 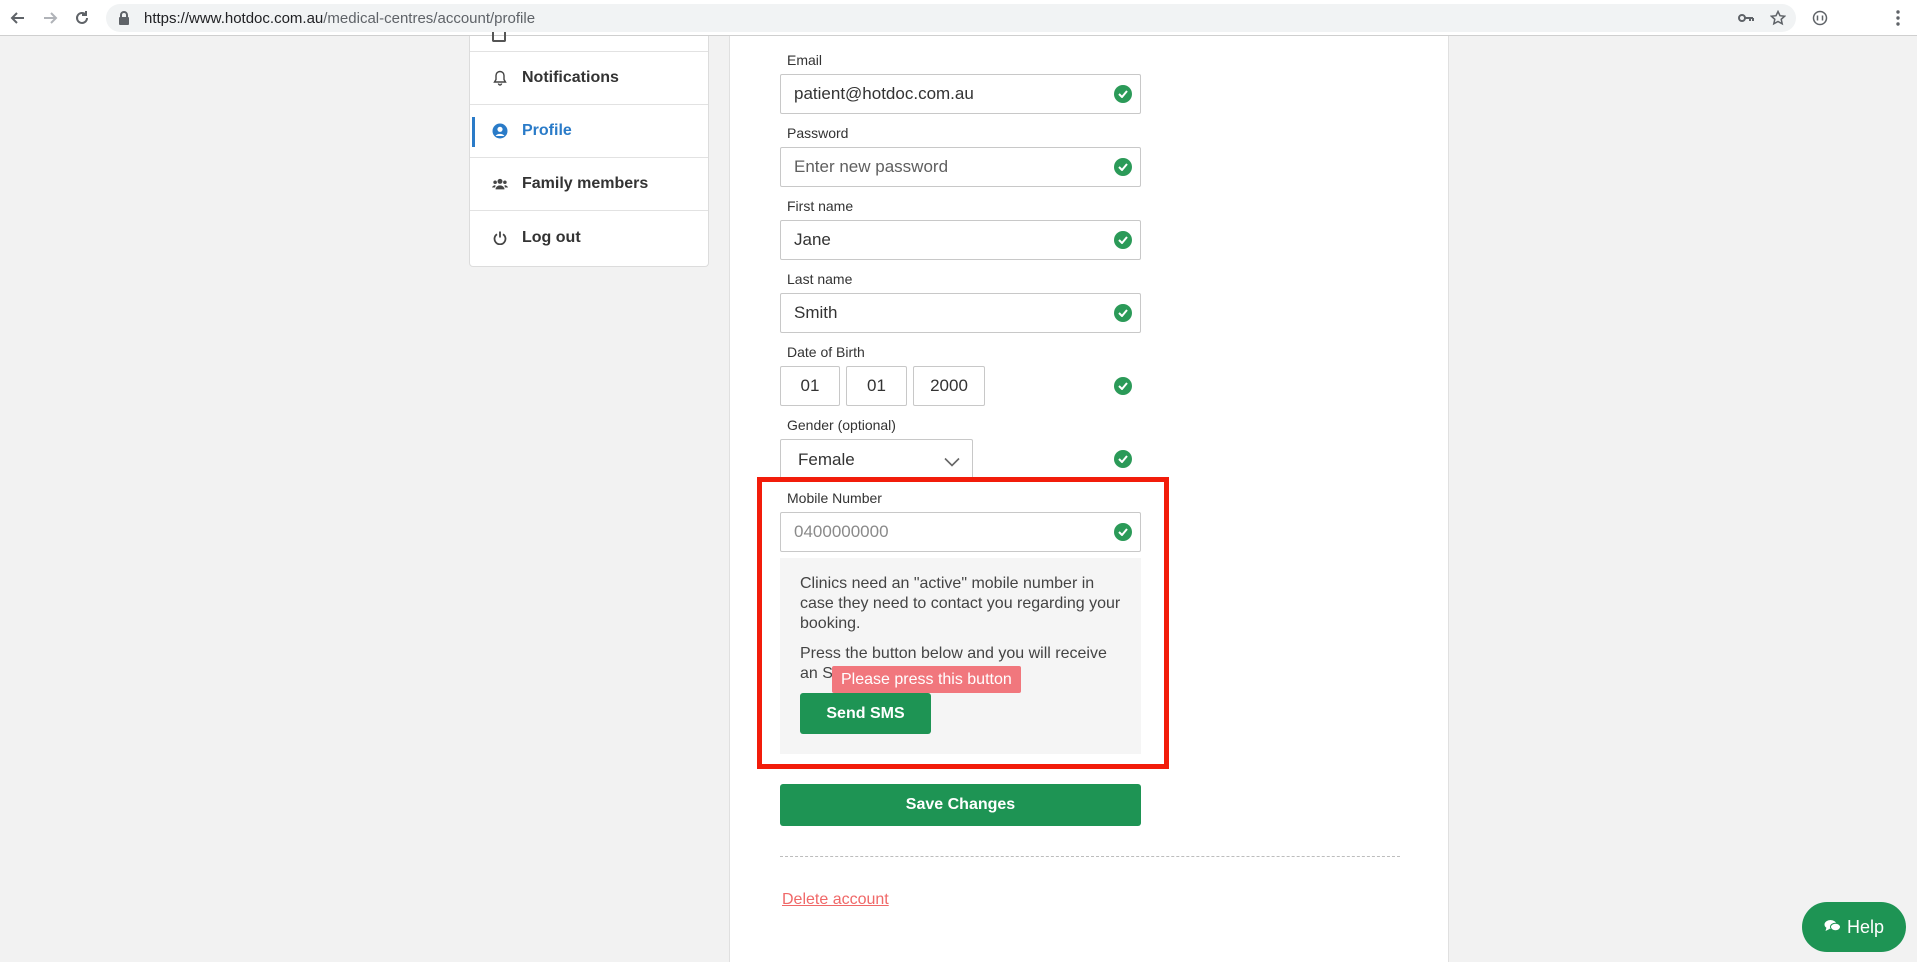 I want to click on gender-value: Female, so click(x=826, y=459).